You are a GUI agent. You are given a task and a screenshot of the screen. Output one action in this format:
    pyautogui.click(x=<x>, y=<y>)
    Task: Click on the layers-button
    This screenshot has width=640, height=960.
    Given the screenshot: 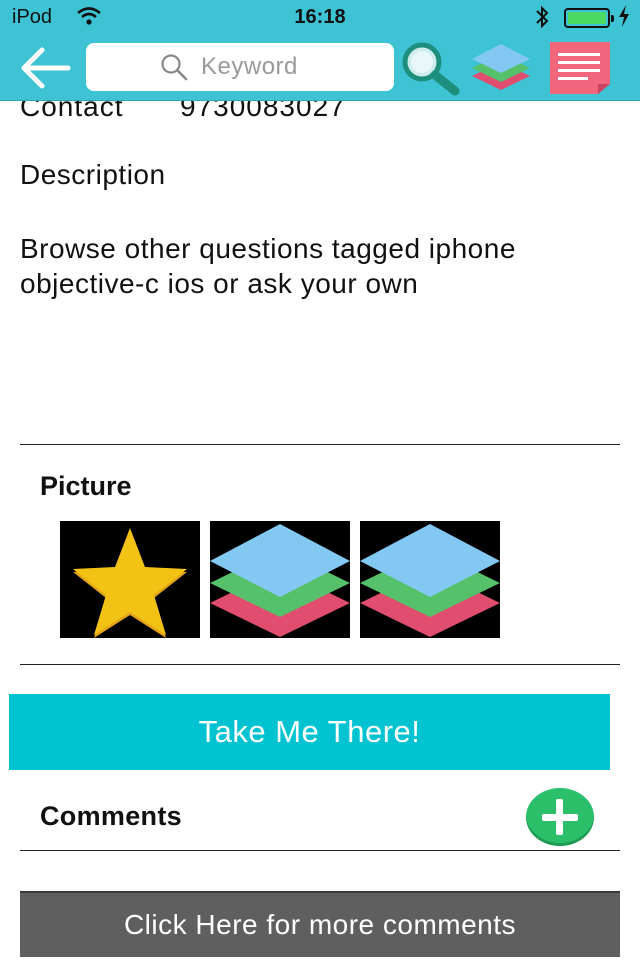 What is the action you would take?
    pyautogui.click(x=501, y=68)
    